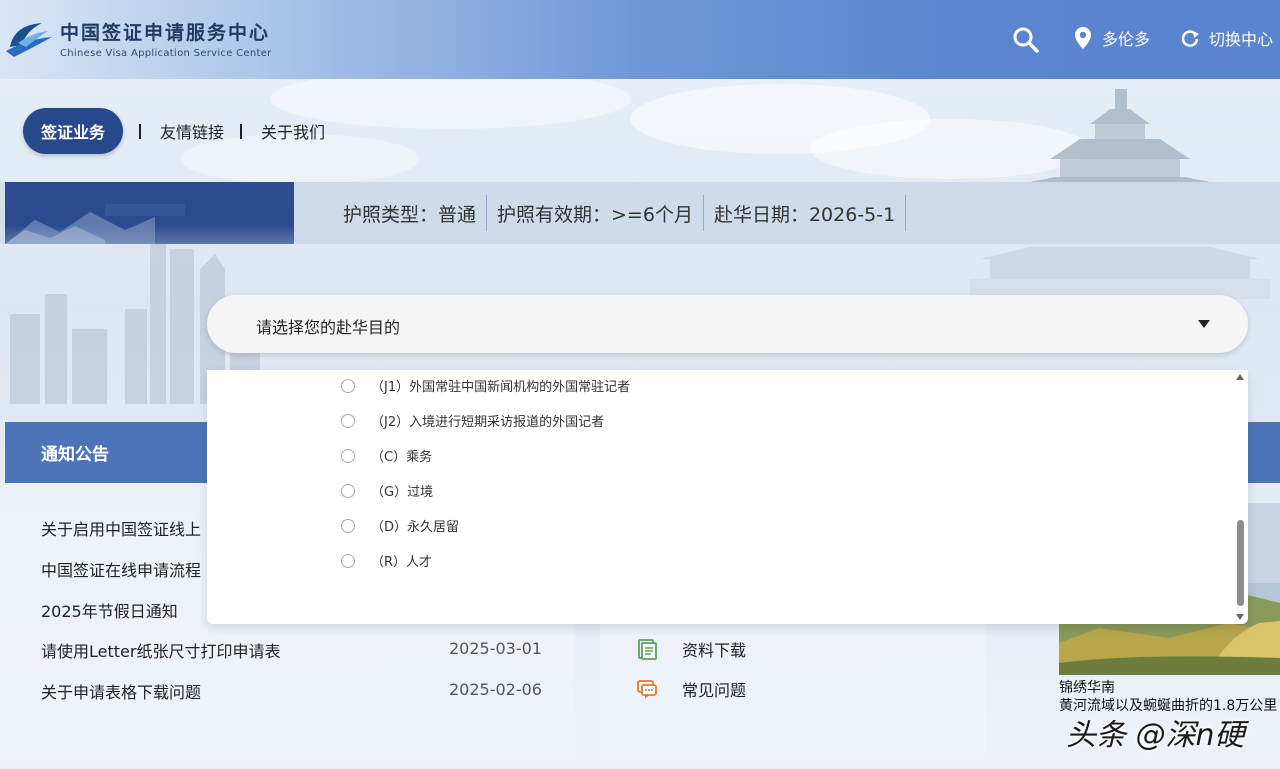 The image size is (1280, 769). I want to click on option-label: （J1）外国常驻中国新闻机构的外国常驻记者, so click(501, 387).